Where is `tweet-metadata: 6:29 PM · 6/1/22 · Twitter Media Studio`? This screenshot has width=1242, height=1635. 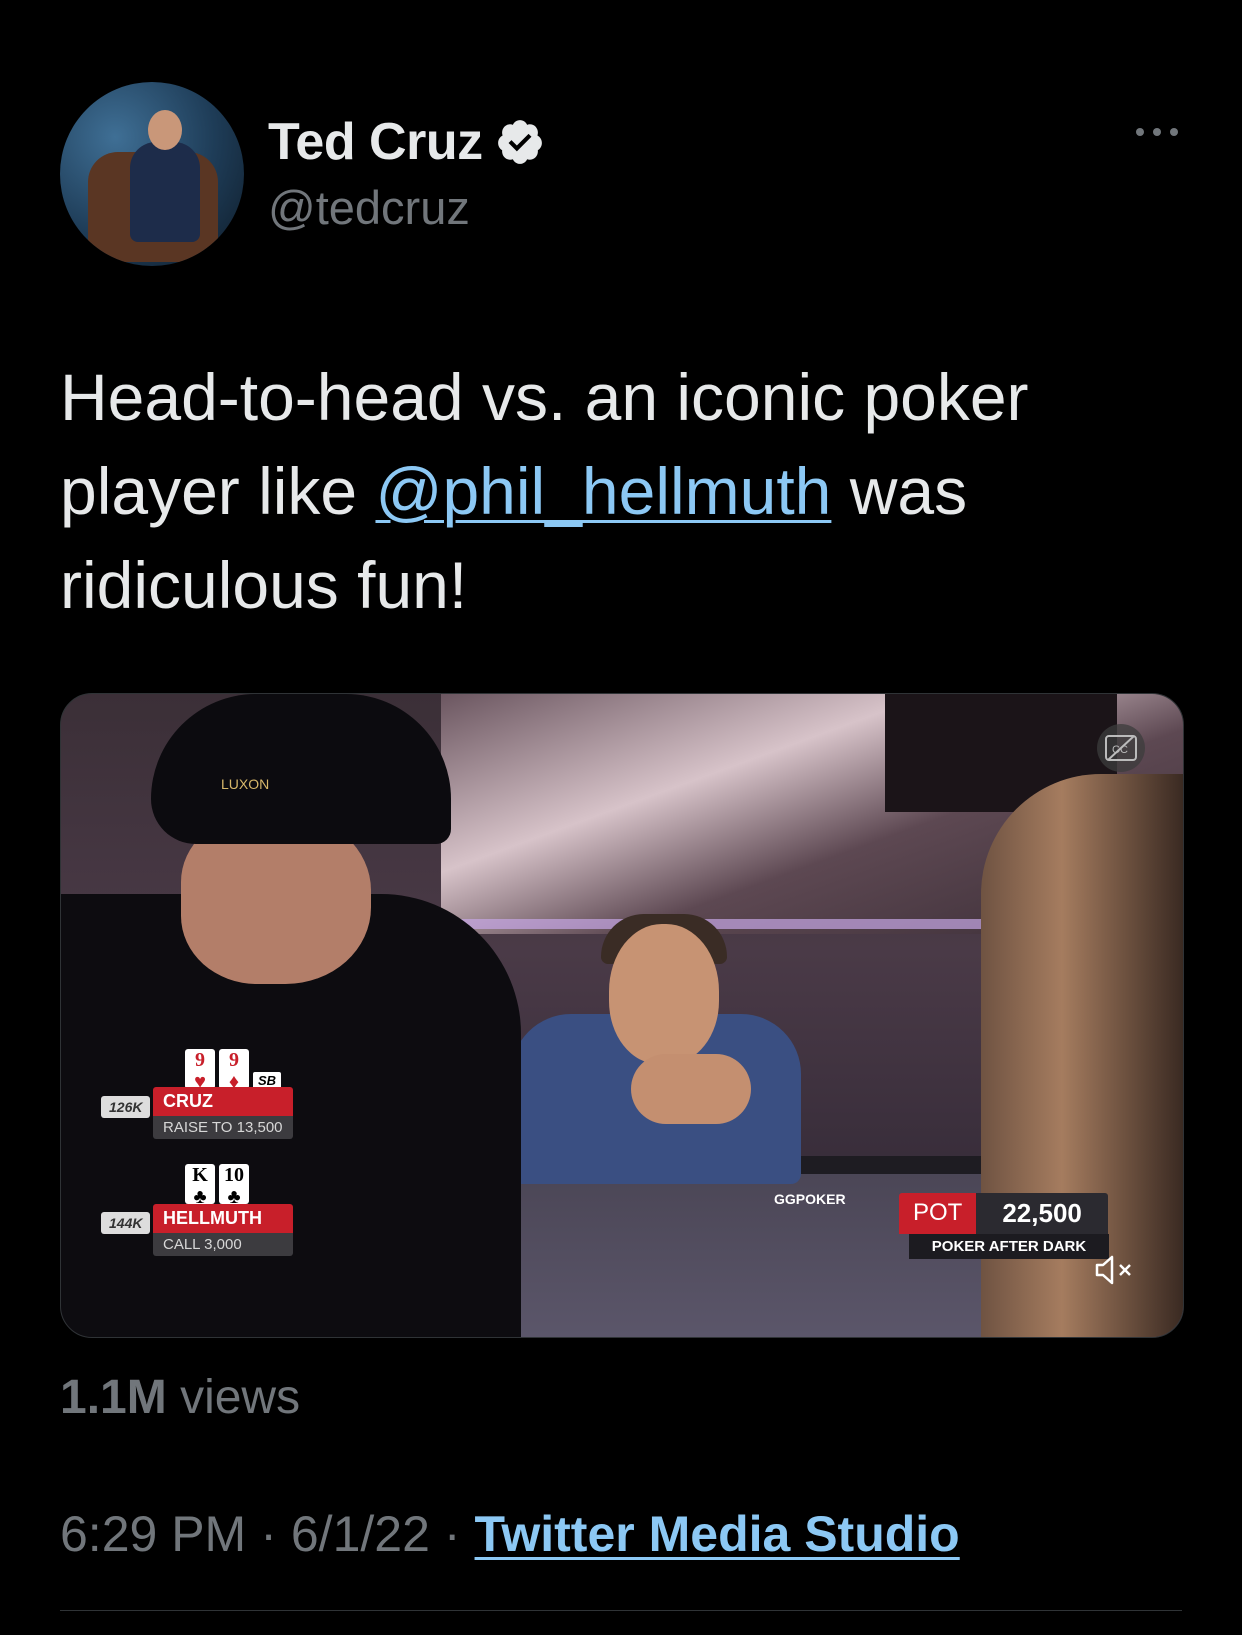 tweet-metadata: 6:29 PM · 6/1/22 · Twitter Media Studio is located at coordinates (510, 1534).